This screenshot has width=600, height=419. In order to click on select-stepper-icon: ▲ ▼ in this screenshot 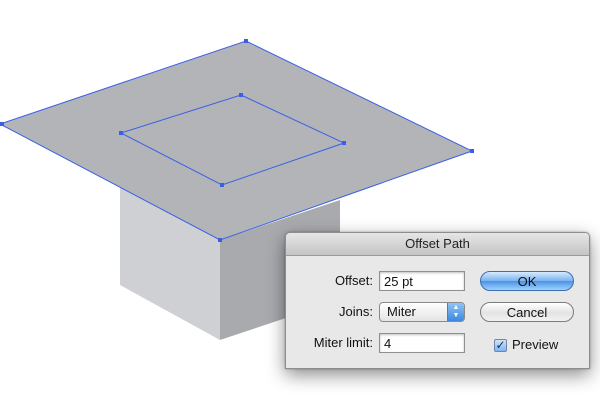, I will do `click(455, 312)`.